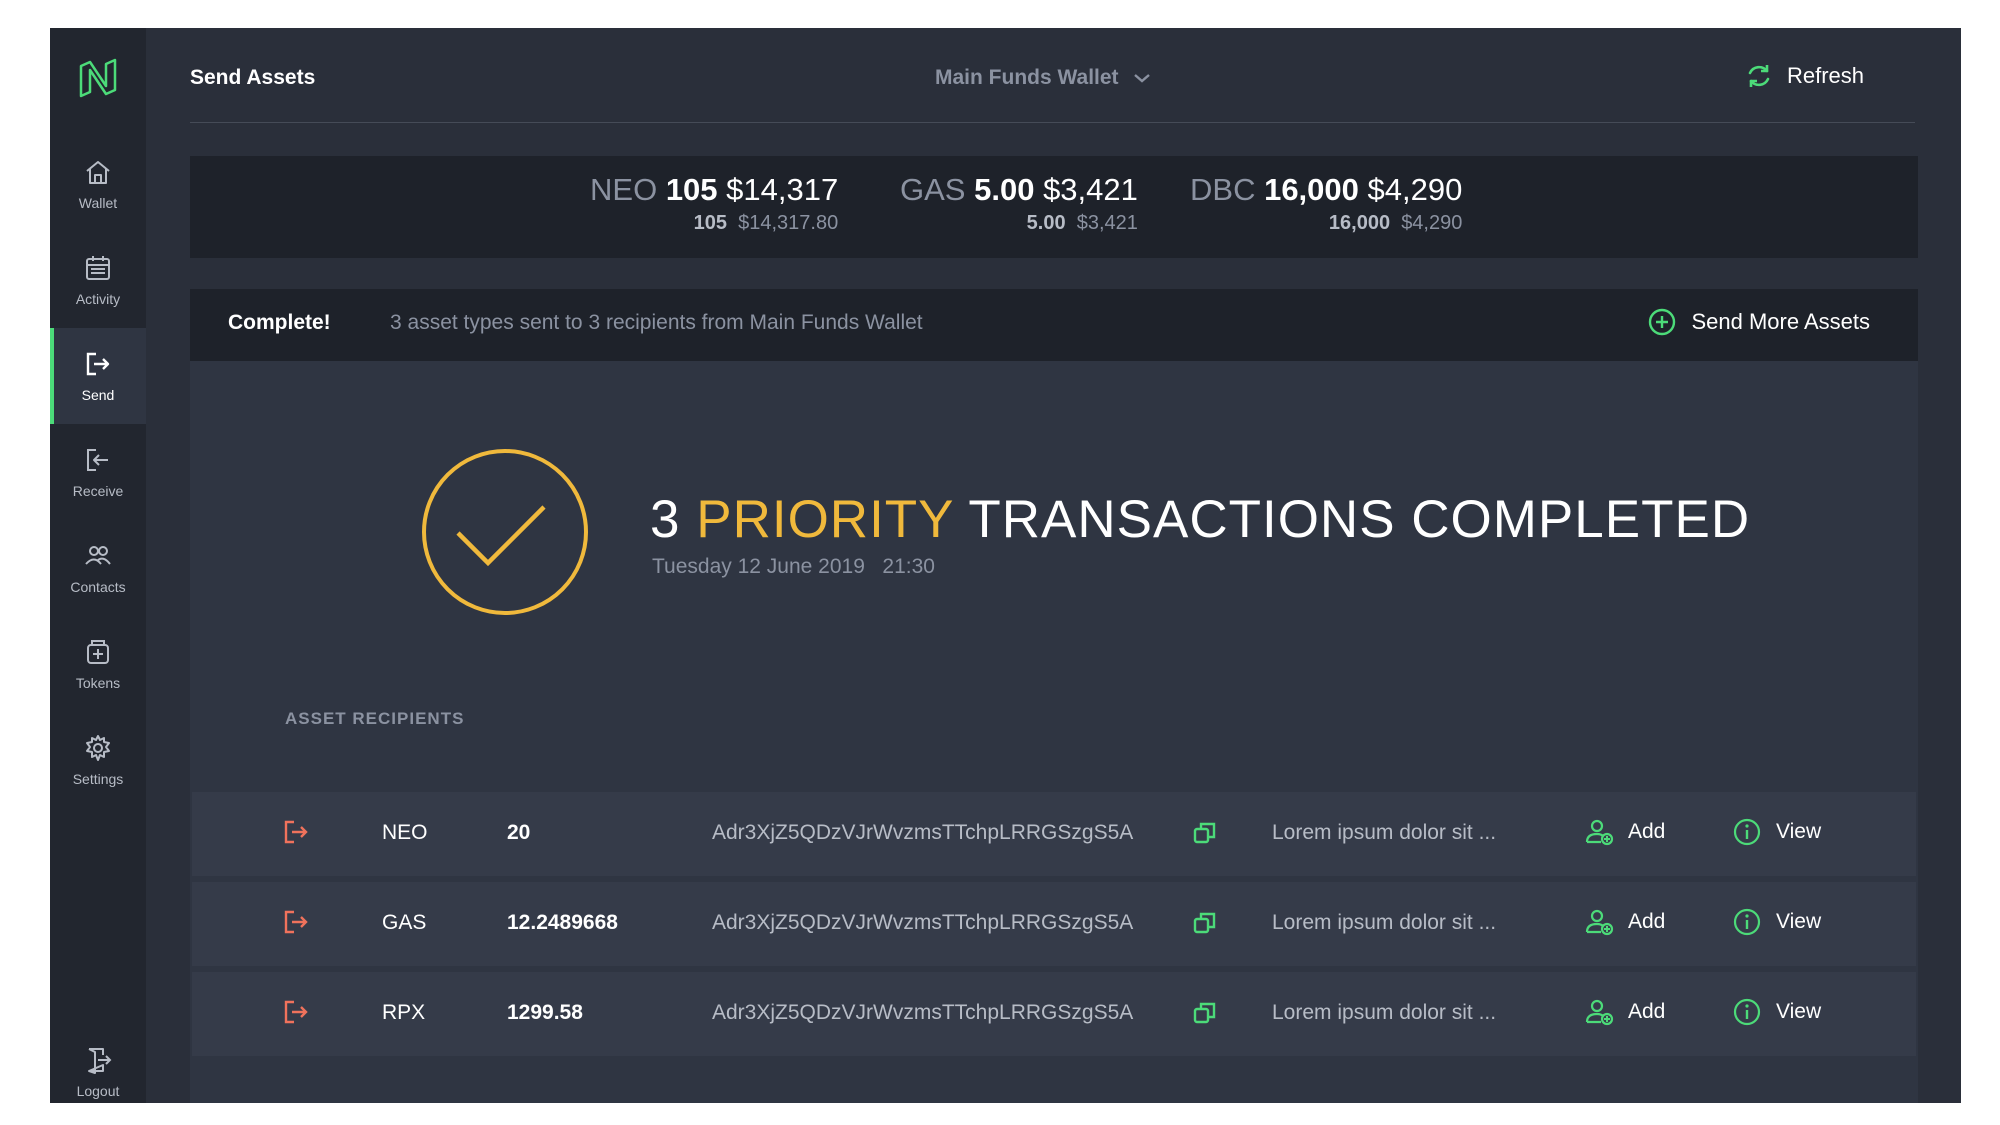  Describe the element at coordinates (1141, 78) in the screenshot. I see `chevron-down-icon` at that location.